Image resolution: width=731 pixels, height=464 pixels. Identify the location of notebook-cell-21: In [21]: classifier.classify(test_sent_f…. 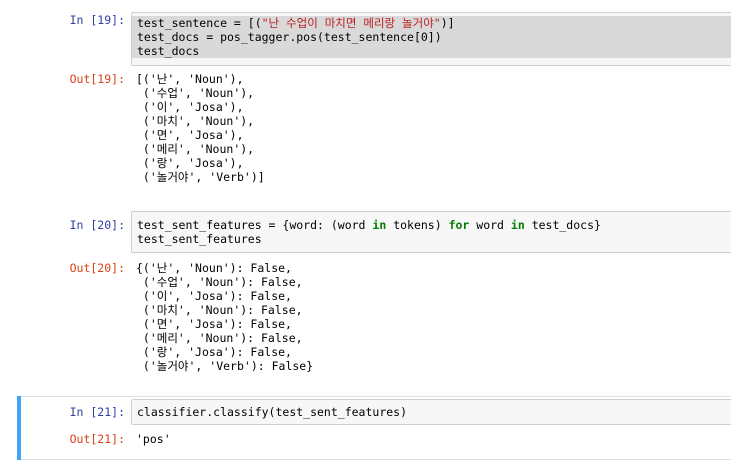
(374, 428).